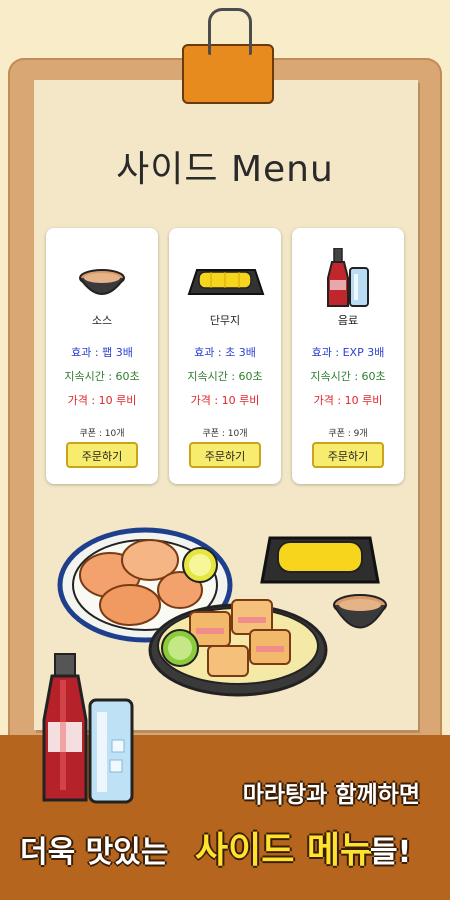 Image resolution: width=450 pixels, height=900 pixels. I want to click on cola-bottle-illustration, so click(88, 728).